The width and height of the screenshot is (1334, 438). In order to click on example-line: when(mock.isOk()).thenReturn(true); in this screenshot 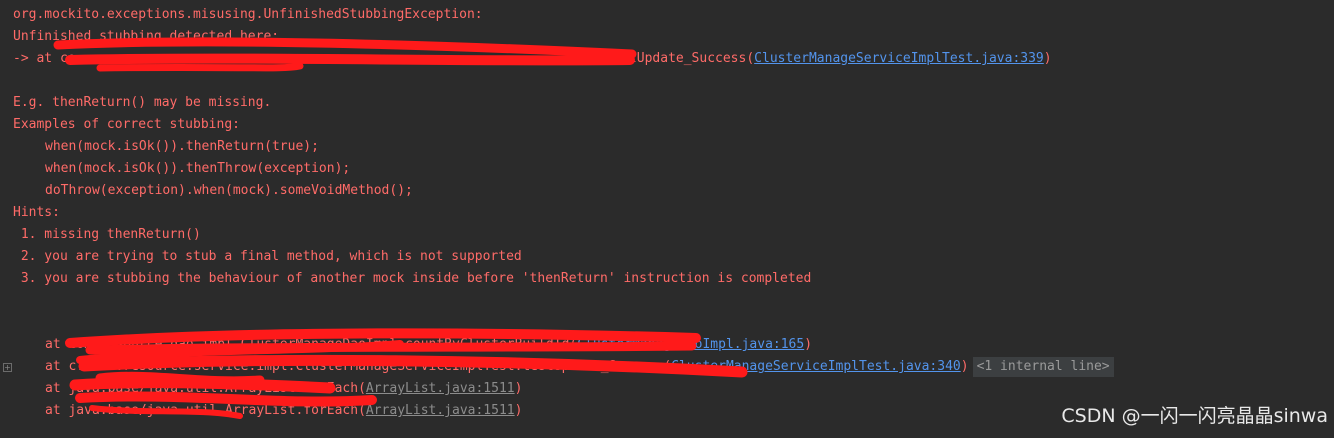, I will do `click(166, 147)`.